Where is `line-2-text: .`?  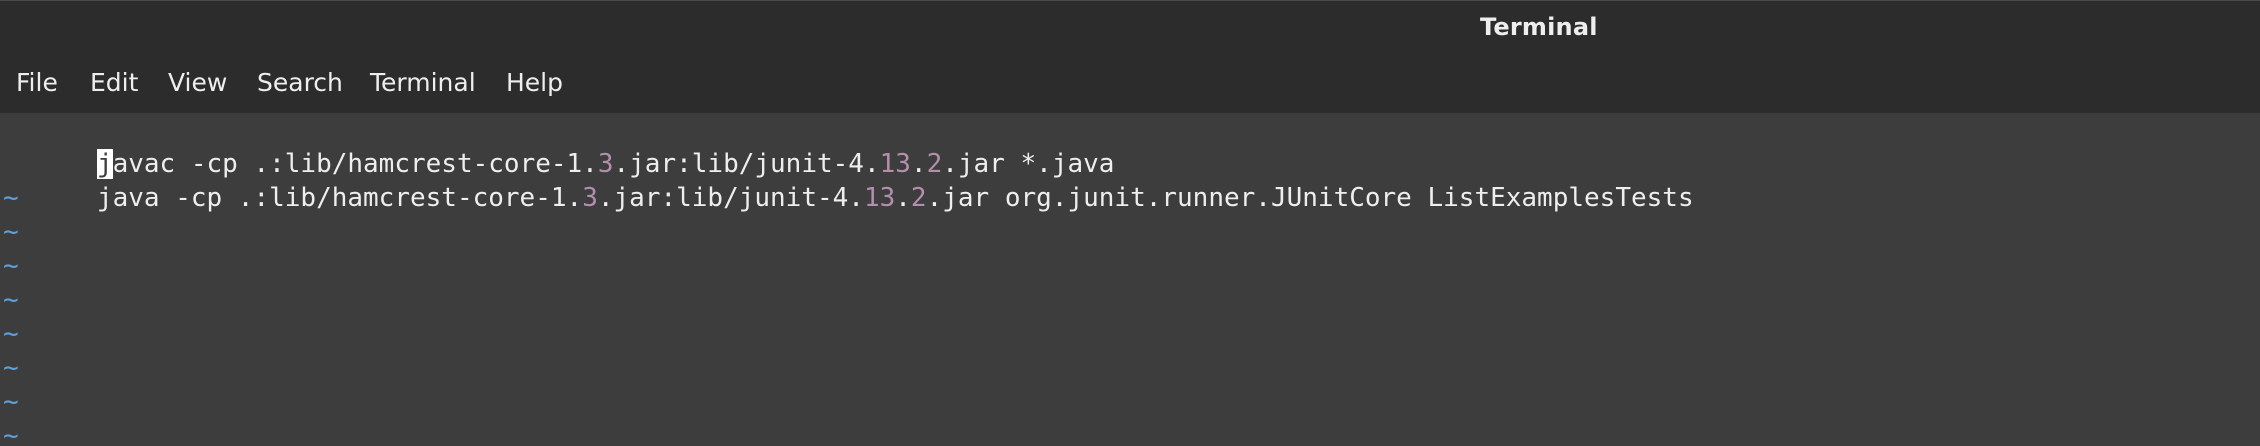
line-2-text: . is located at coordinates (903, 198).